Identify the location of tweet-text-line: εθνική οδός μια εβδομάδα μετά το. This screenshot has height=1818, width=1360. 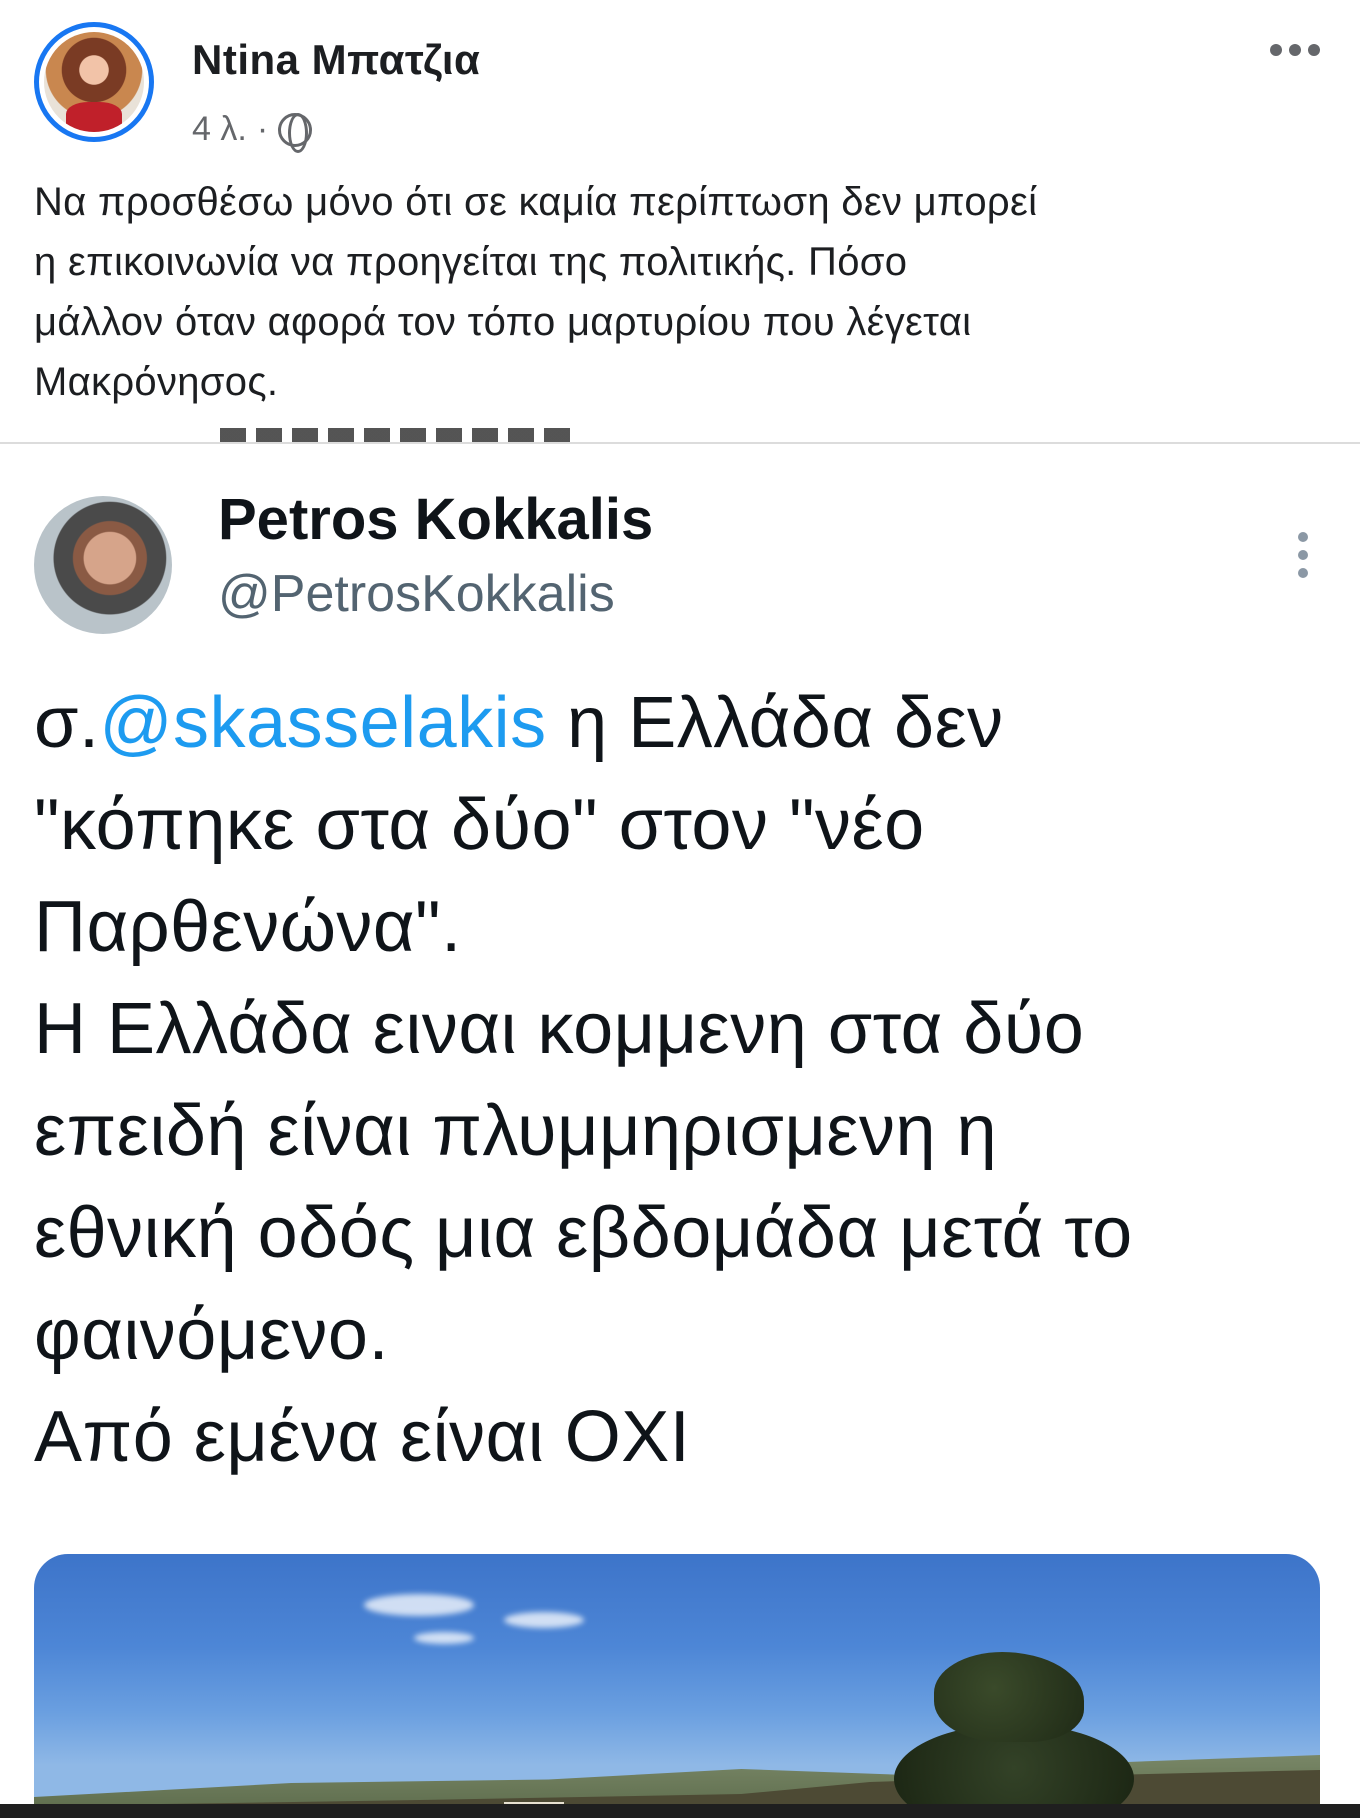
(583, 1233).